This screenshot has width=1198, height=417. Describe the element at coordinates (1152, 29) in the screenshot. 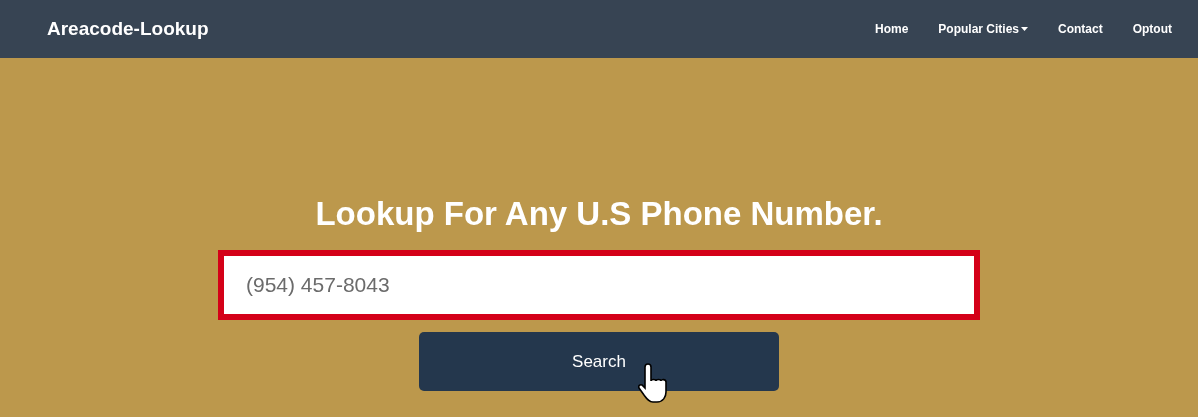

I see `nav-link: Optout` at that location.